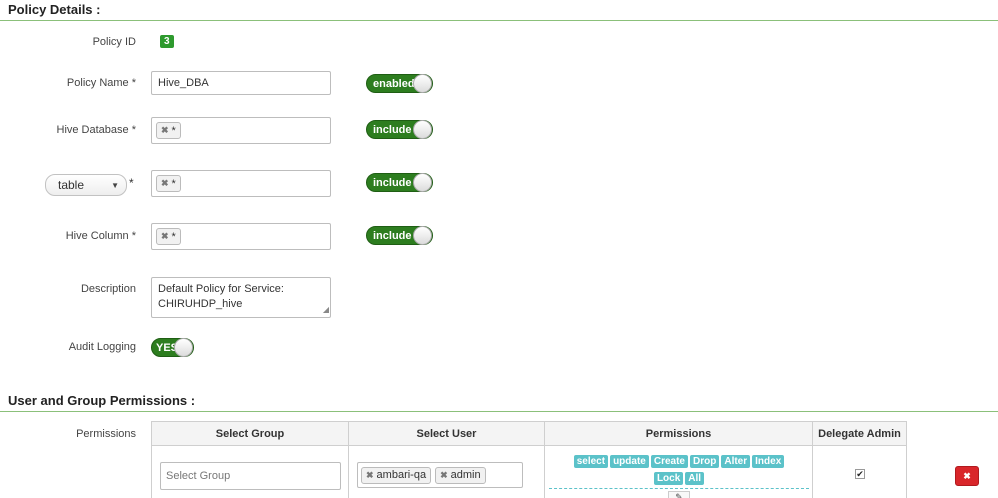 This screenshot has height=498, width=998. I want to click on select-user-cell: ✖ ambari-qa ✖ admin, so click(446, 471).